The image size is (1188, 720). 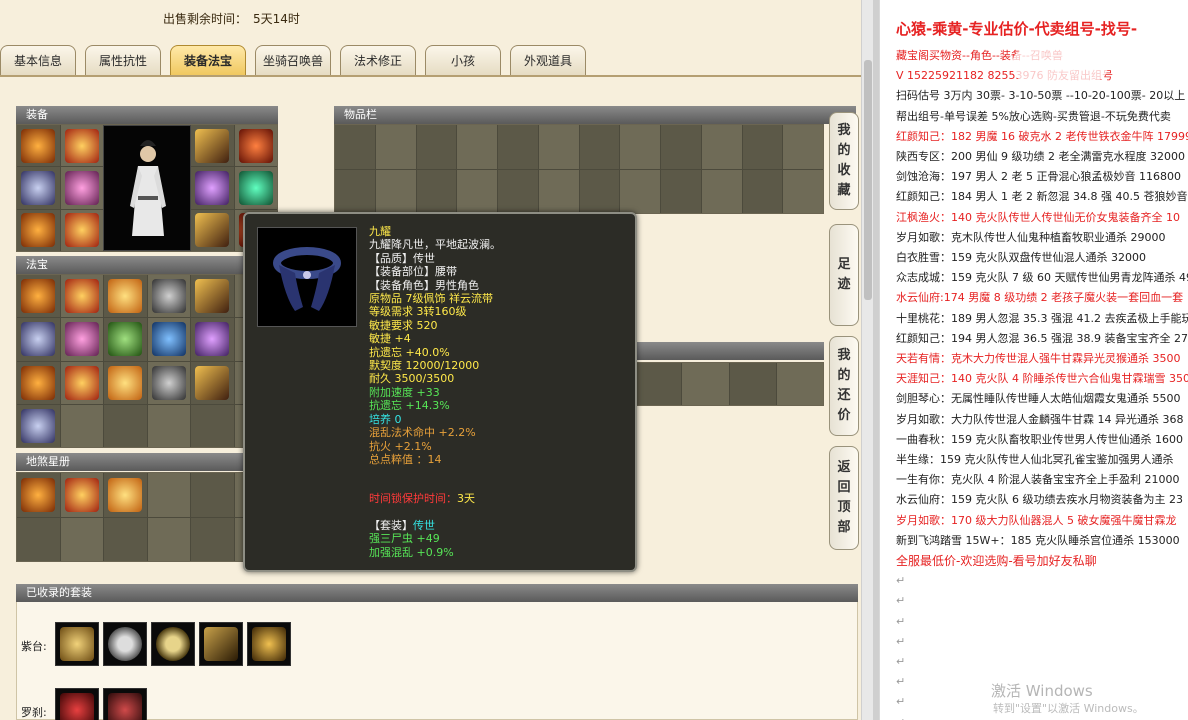 I want to click on tab-spell-correction: 法术修正, so click(x=378, y=60).